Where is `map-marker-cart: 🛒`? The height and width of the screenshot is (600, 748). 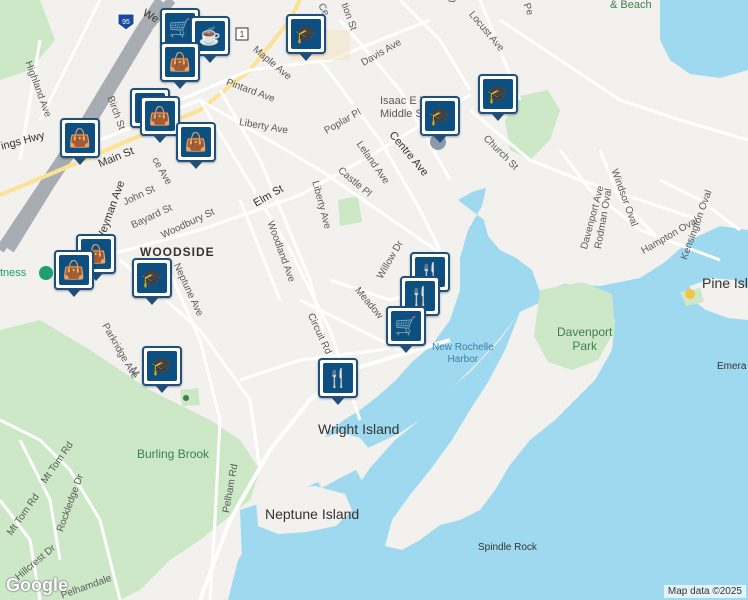 map-marker-cart: 🛒 is located at coordinates (406, 329).